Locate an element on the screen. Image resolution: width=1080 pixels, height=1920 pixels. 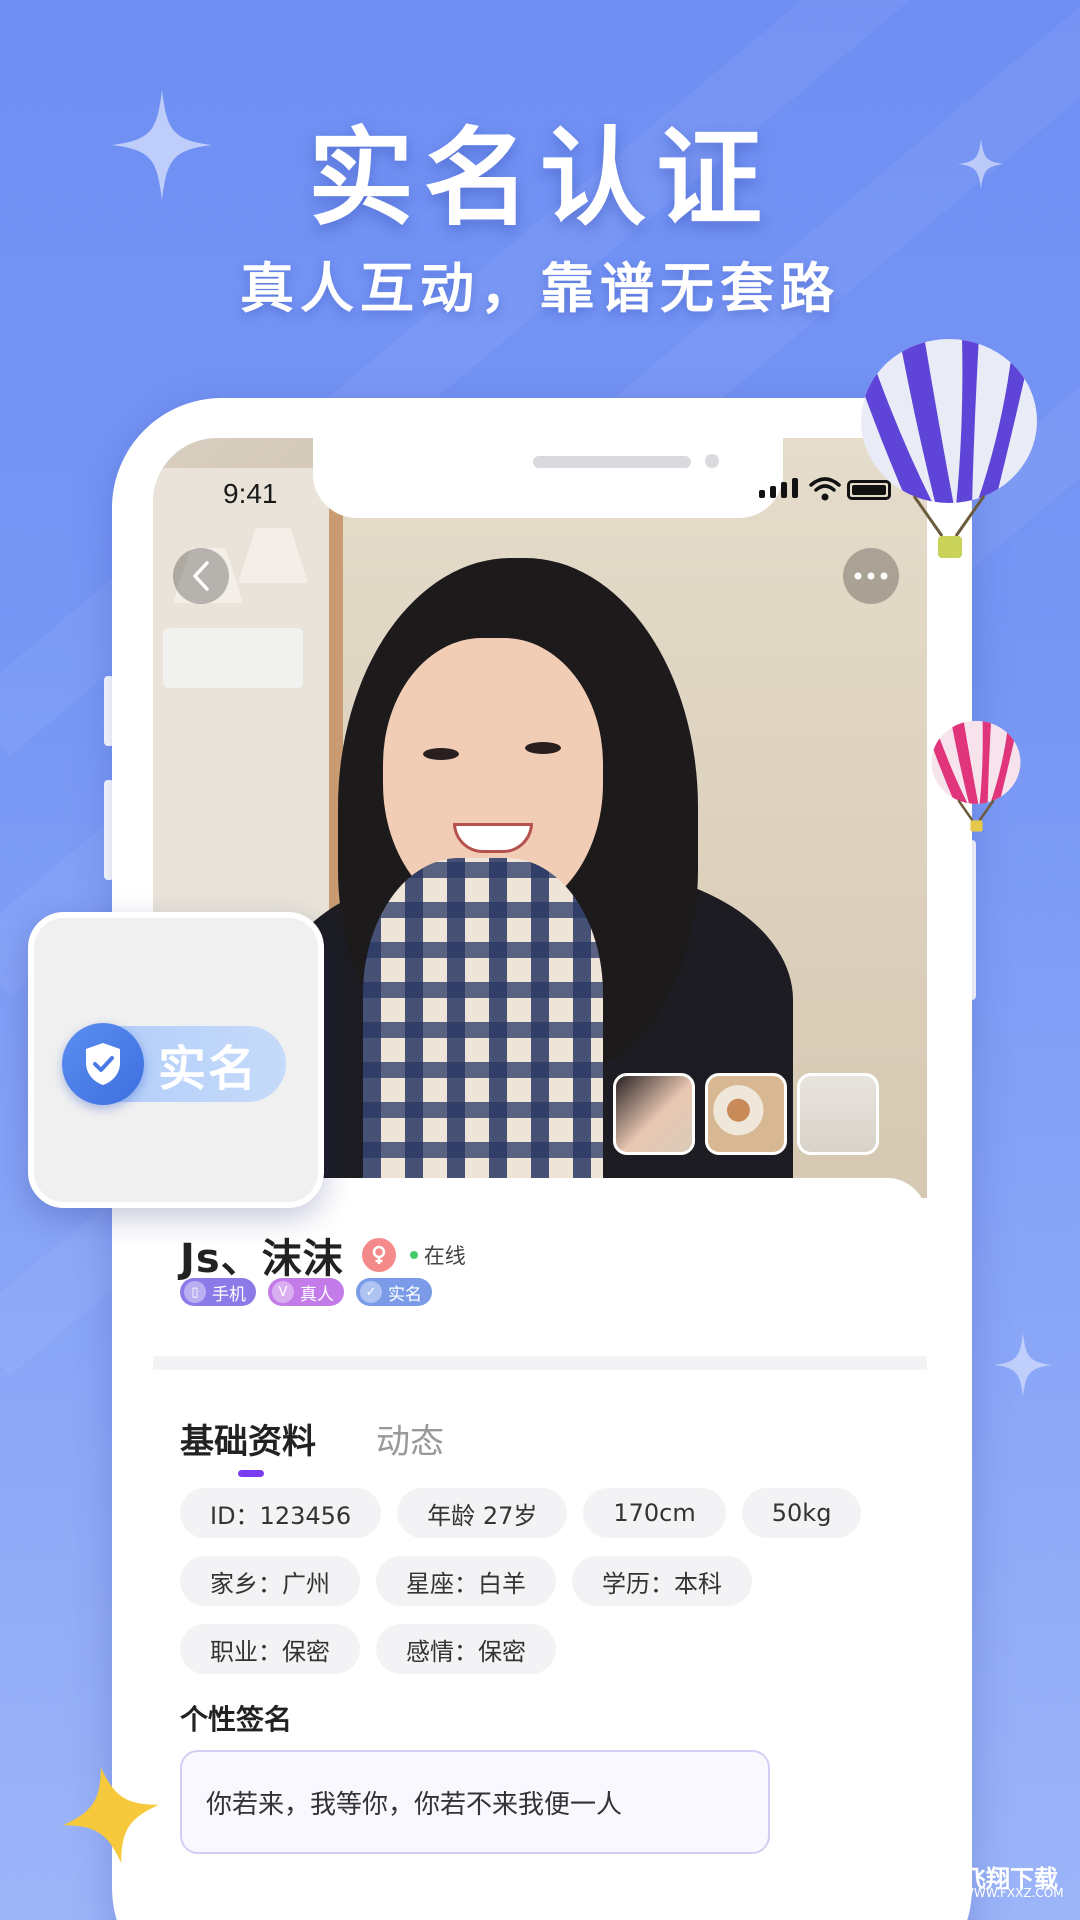
real-name-pill: 实名 is located at coordinates (174, 1064).